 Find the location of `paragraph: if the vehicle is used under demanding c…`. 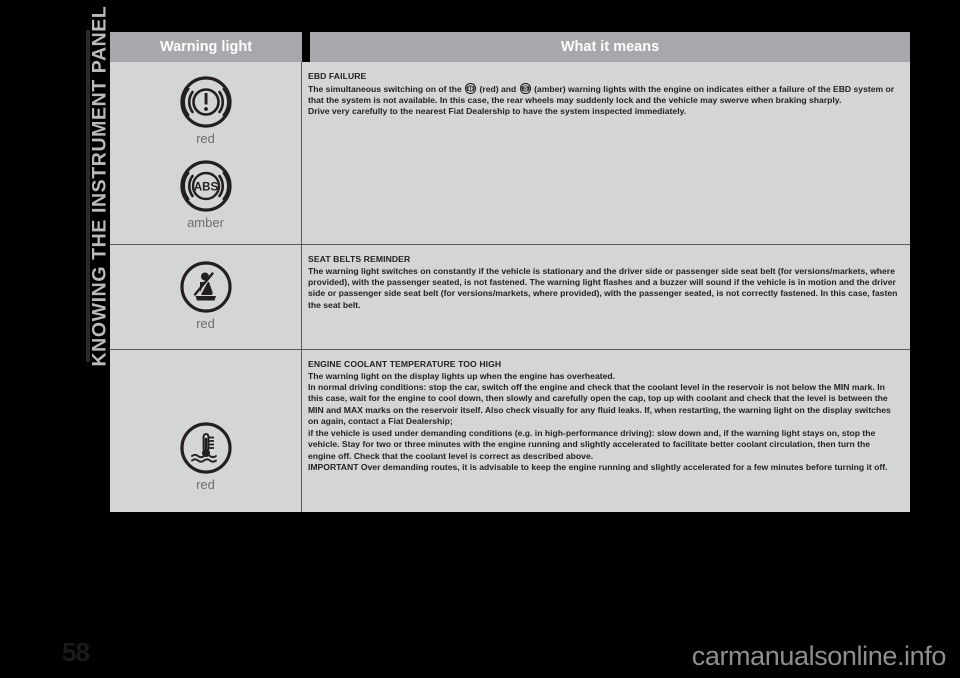

paragraph: if the vehicle is used under demanding c… is located at coordinates (592, 444).